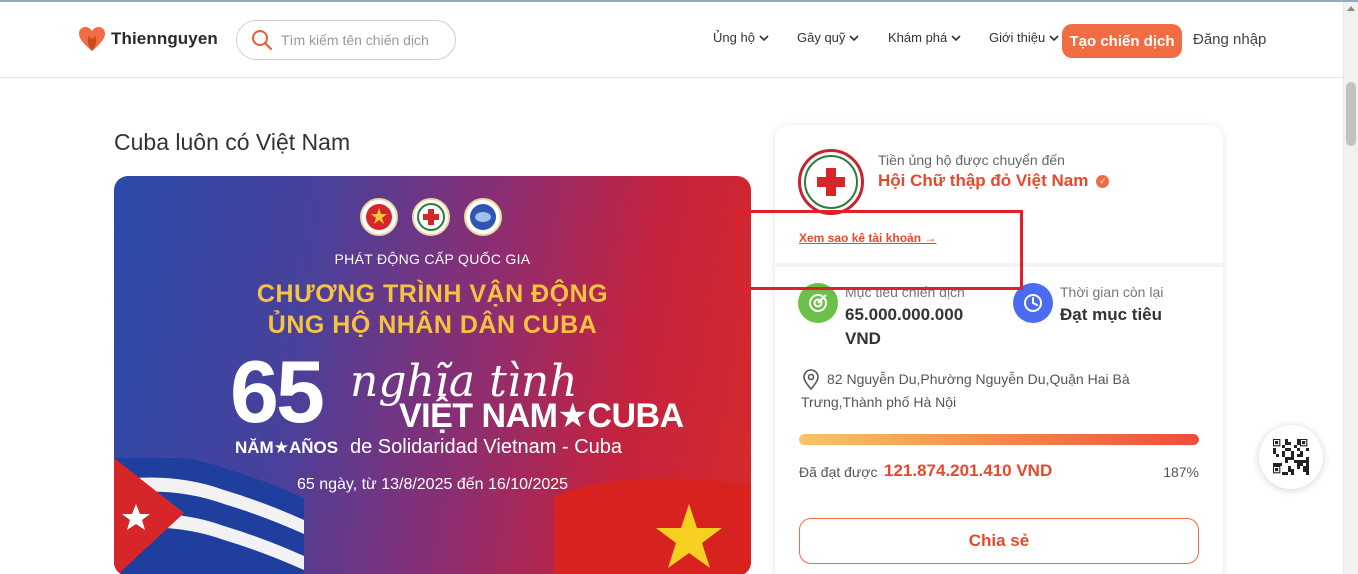 The width and height of the screenshot is (1358, 574). I want to click on address-line-2: Trưng,Thành phố Hà Nội, so click(879, 402).